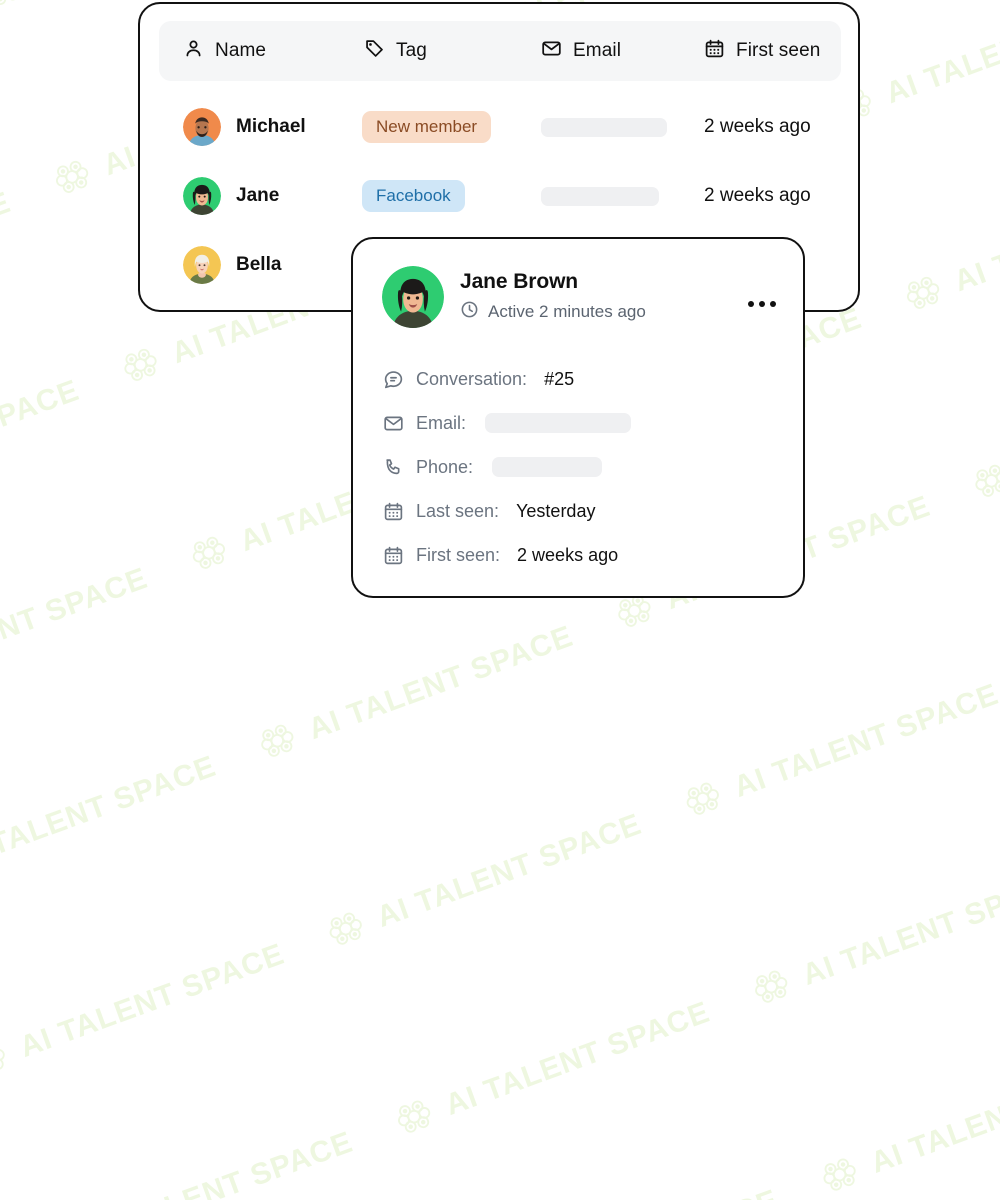 This screenshot has height=1200, width=1000. Describe the element at coordinates (441, 423) in the screenshot. I see `field-label: Email:` at that location.